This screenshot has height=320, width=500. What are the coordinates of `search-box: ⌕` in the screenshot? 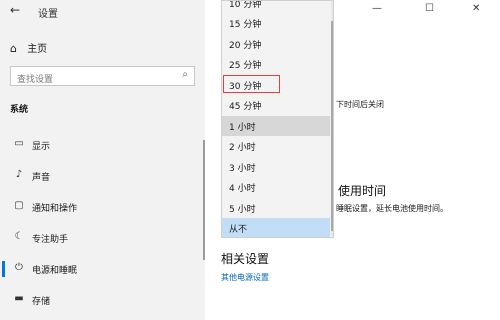 It's located at (102, 77).